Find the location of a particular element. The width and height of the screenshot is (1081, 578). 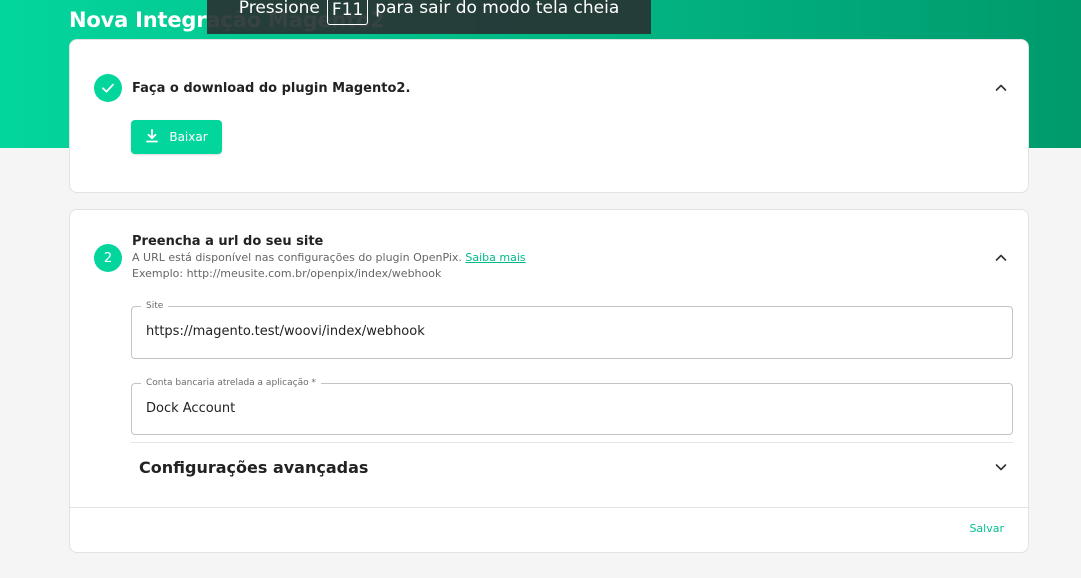

bank-account-label: Conta bancaria atrelada a aplicação * is located at coordinates (231, 383).